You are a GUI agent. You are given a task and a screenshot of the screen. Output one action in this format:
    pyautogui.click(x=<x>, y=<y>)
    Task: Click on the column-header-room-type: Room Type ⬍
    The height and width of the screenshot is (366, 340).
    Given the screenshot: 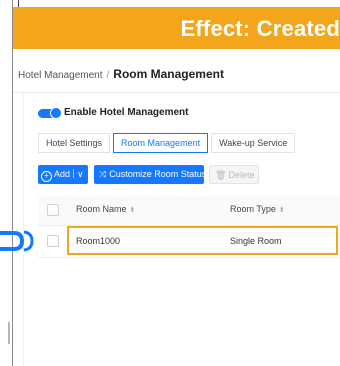 What is the action you would take?
    pyautogui.click(x=257, y=209)
    